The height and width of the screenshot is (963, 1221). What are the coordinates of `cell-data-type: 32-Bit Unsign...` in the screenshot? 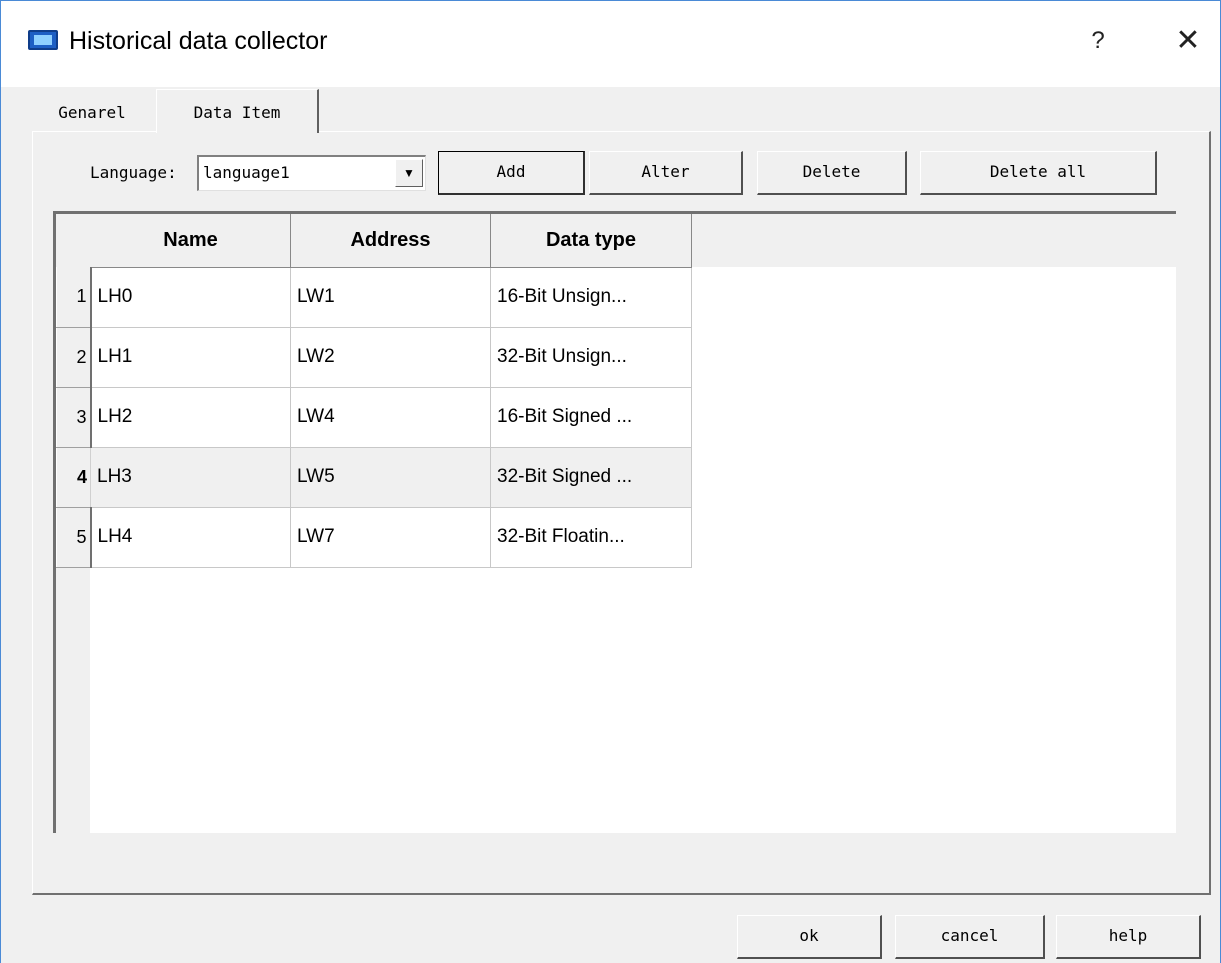 It's located at (591, 357).